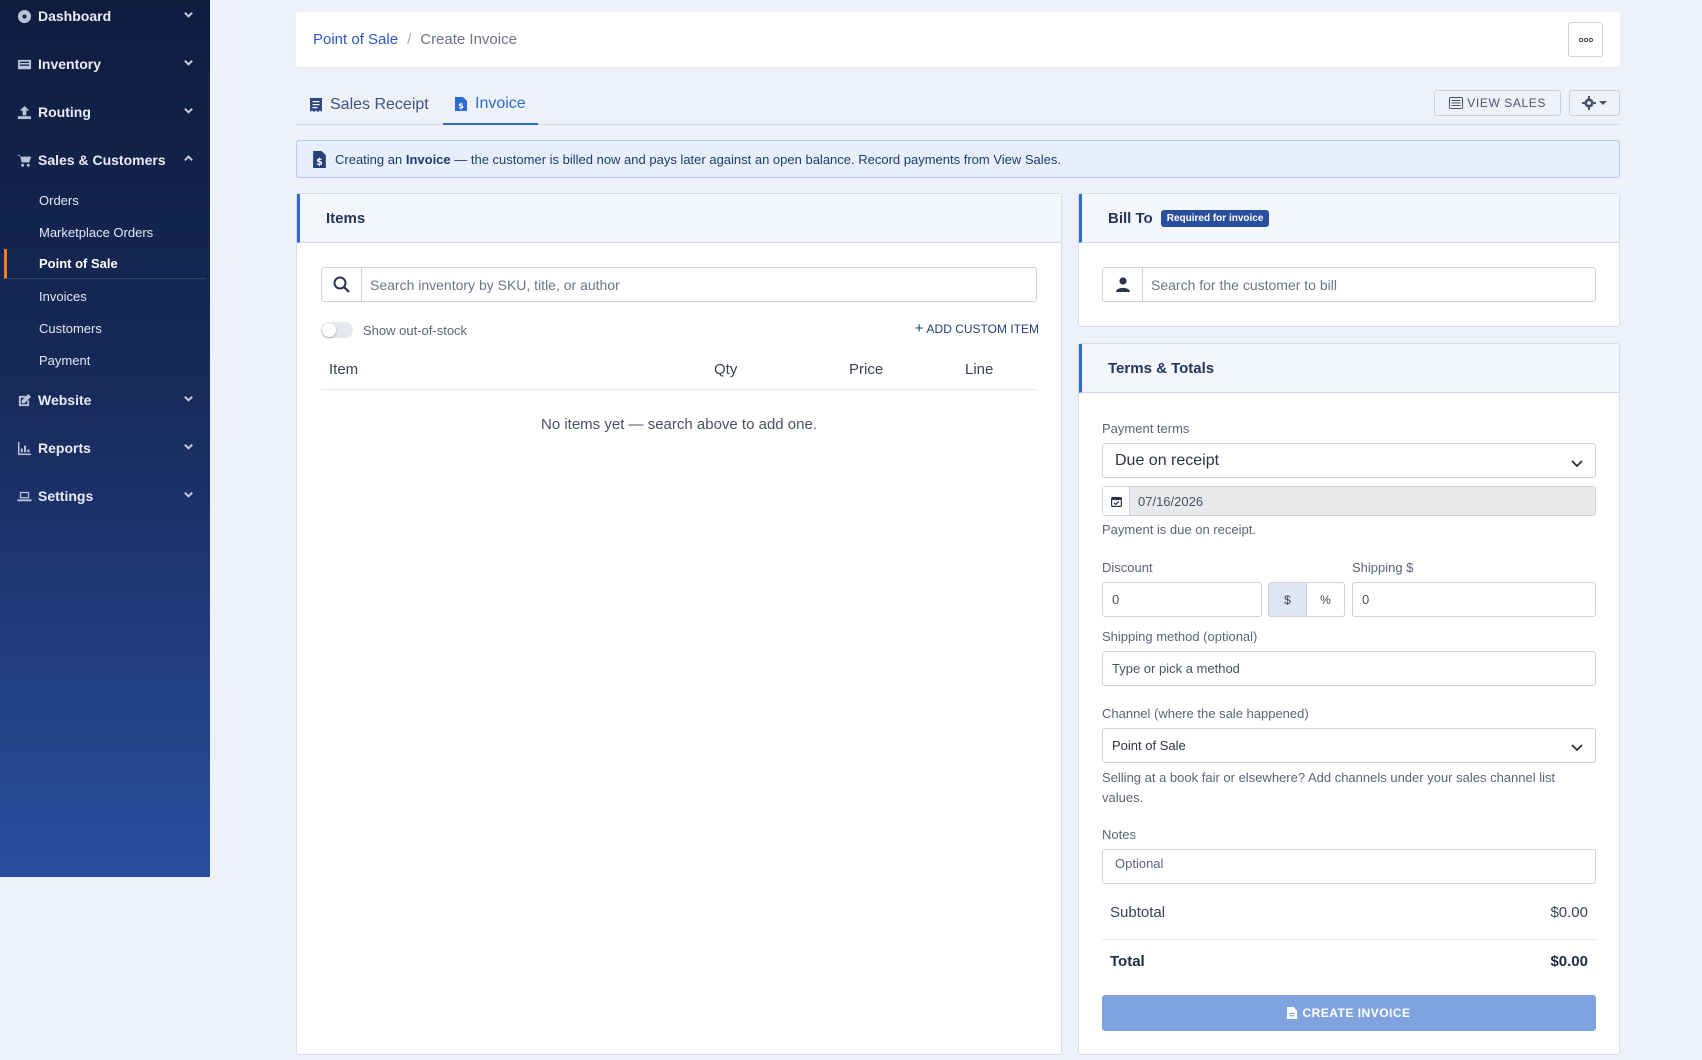 This screenshot has height=1060, width=1702. I want to click on chevron-up-icon, so click(188, 160).